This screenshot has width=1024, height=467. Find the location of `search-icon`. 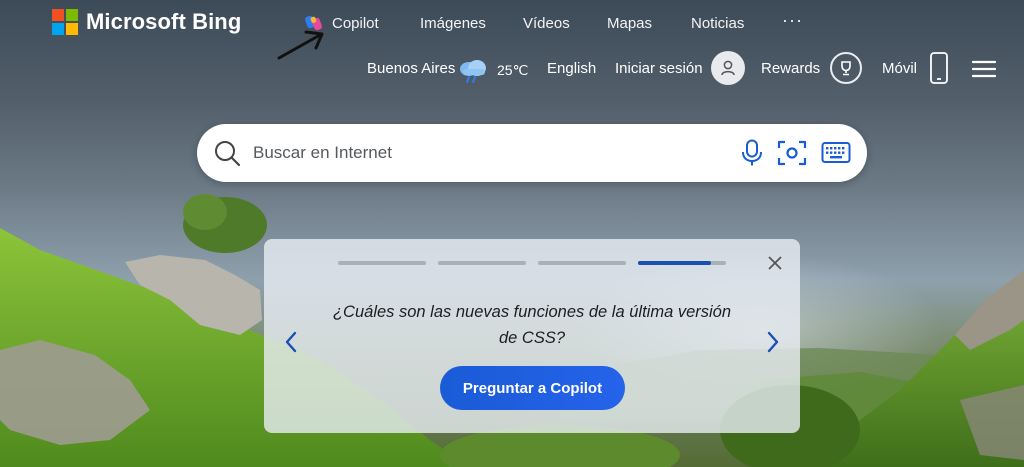

search-icon is located at coordinates (227, 153).